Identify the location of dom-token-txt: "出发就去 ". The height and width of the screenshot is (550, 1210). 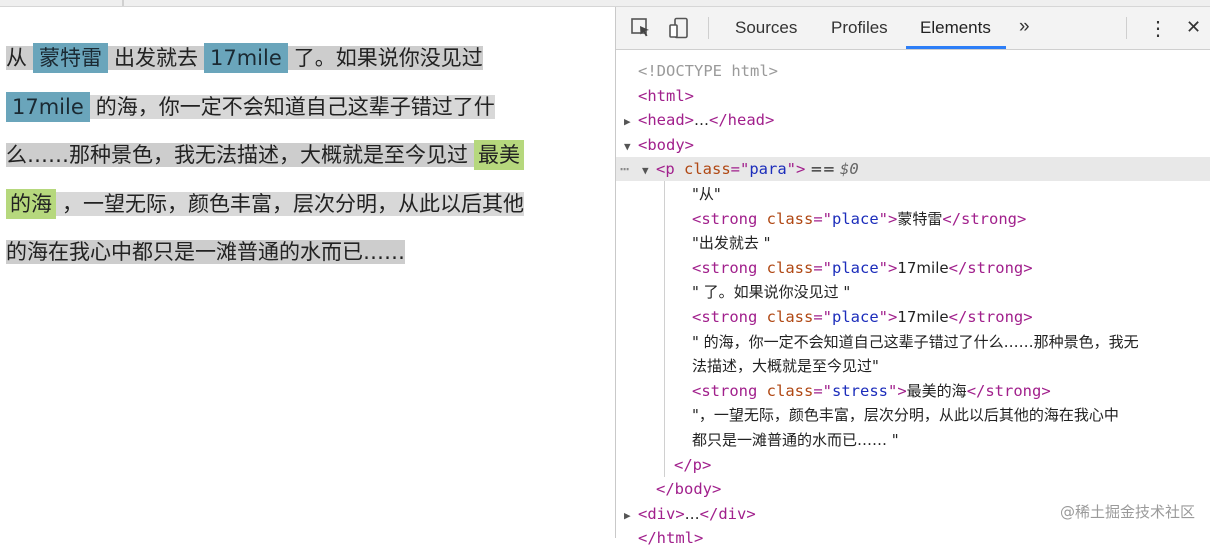
(731, 243).